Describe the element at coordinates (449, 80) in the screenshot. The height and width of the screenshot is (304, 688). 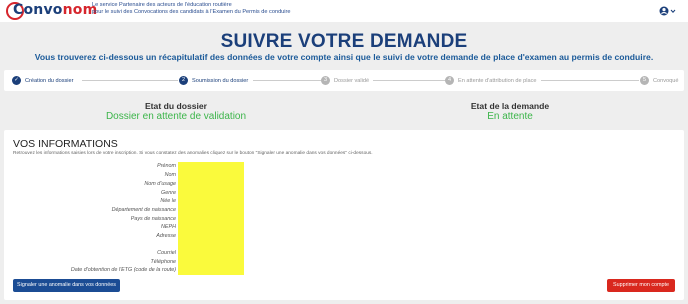
I see `step-number: 4` at that location.